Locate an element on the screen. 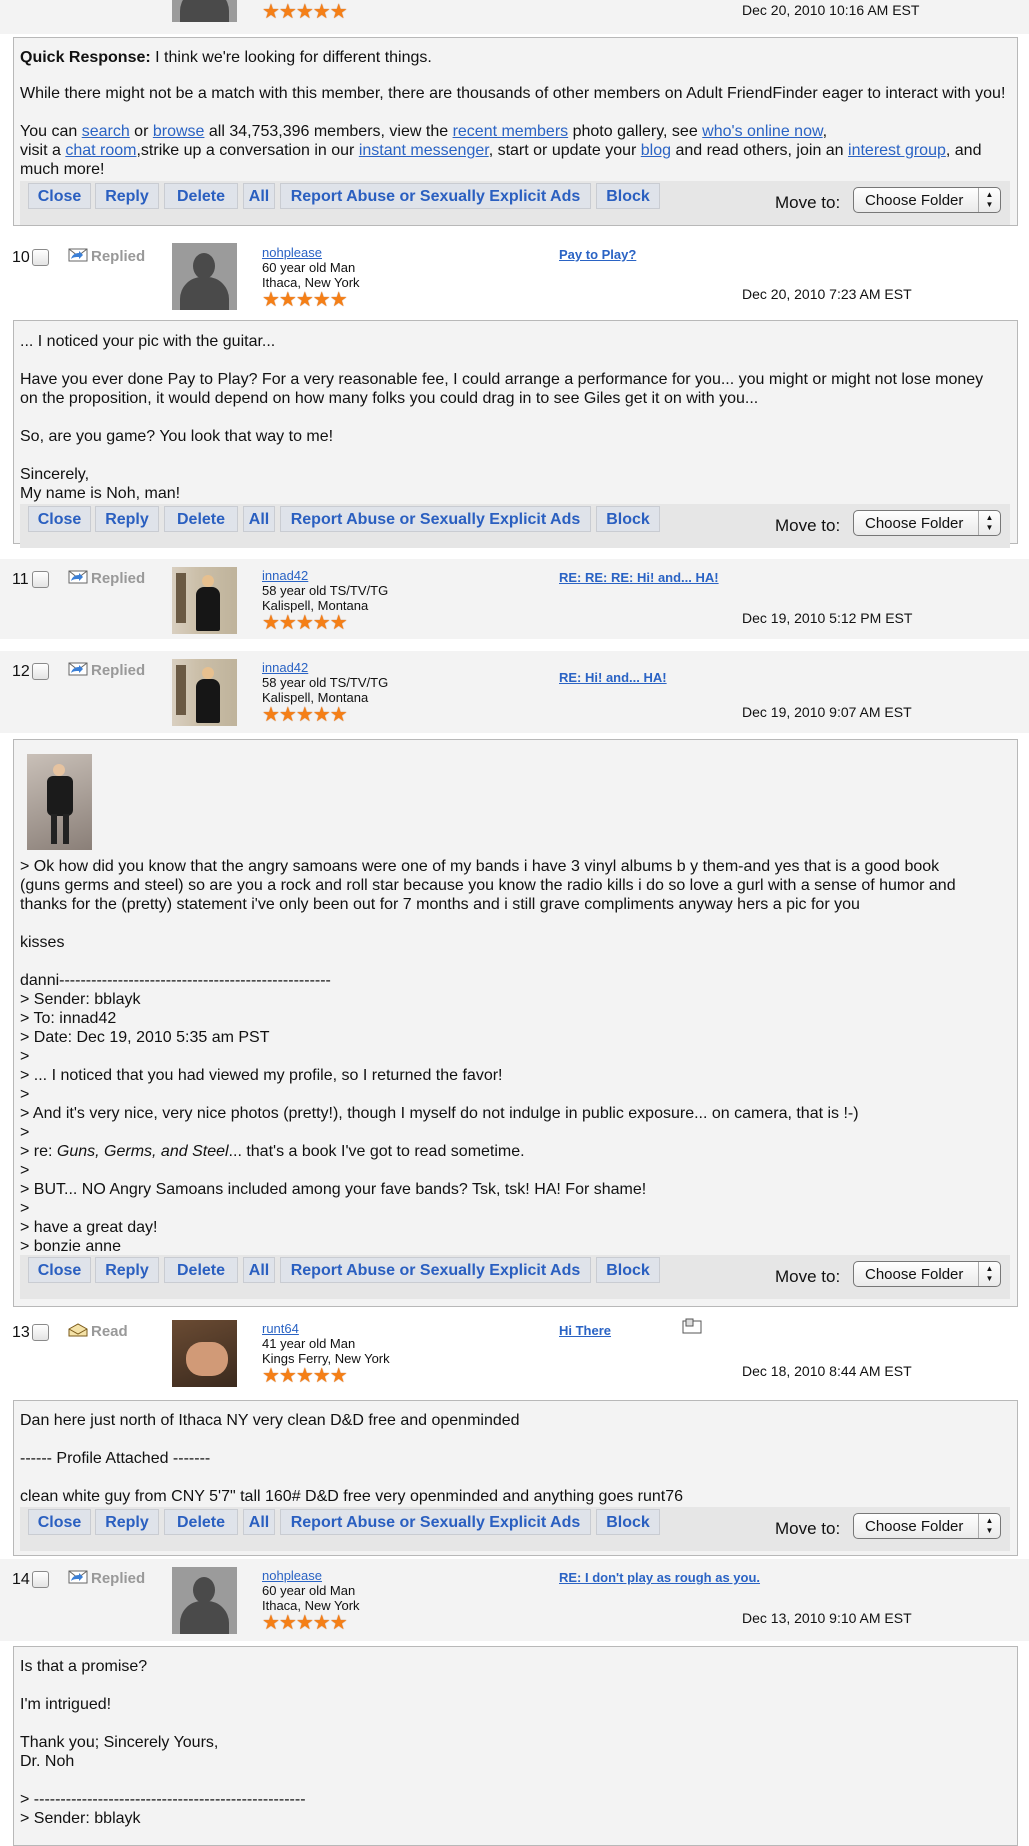  interest-group-link: interest group is located at coordinates (897, 150).